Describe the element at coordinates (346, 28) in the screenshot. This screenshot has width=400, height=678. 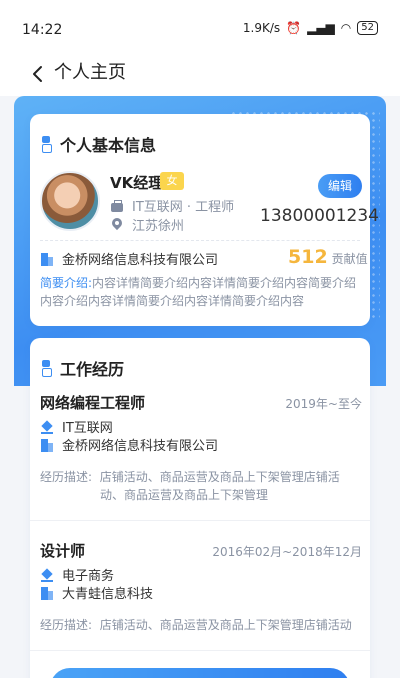
I see `wifi-icon: ◠` at that location.